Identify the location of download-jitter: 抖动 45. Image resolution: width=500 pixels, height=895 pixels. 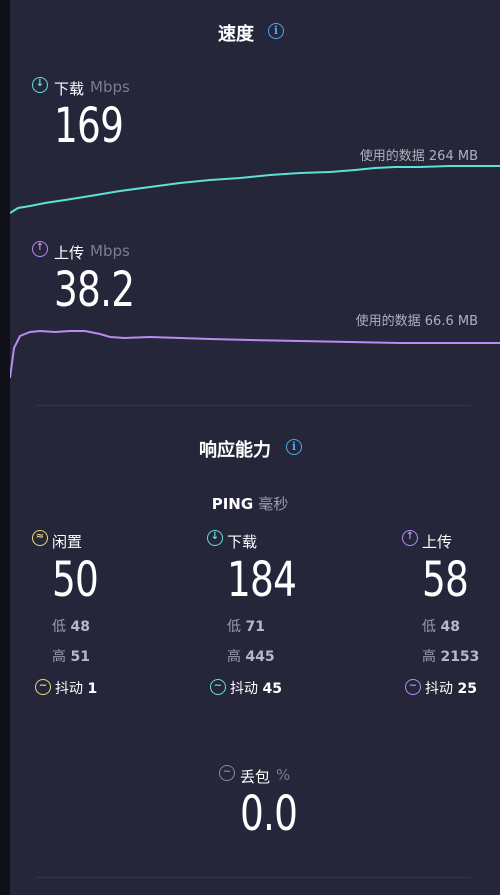
(256, 689).